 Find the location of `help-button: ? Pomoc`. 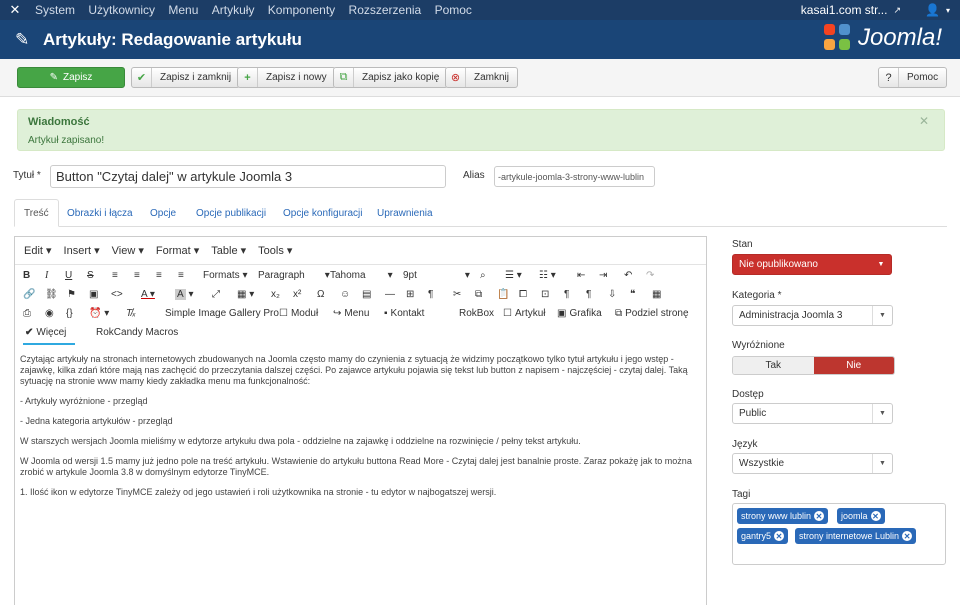

help-button: ? Pomoc is located at coordinates (913, 77).